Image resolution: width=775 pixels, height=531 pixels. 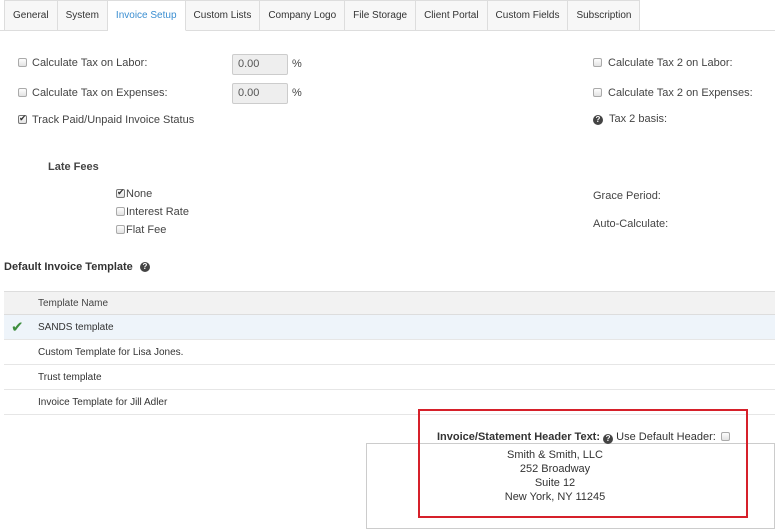 I want to click on late-fee-interest-radio, so click(x=120, y=211).